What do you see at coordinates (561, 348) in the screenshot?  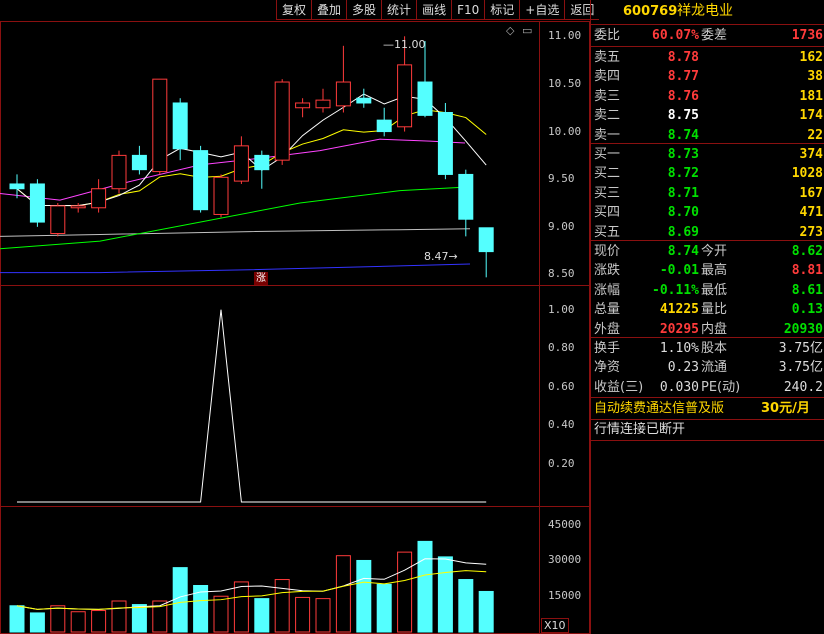 I see `y-tick-label: 0.80` at bounding box center [561, 348].